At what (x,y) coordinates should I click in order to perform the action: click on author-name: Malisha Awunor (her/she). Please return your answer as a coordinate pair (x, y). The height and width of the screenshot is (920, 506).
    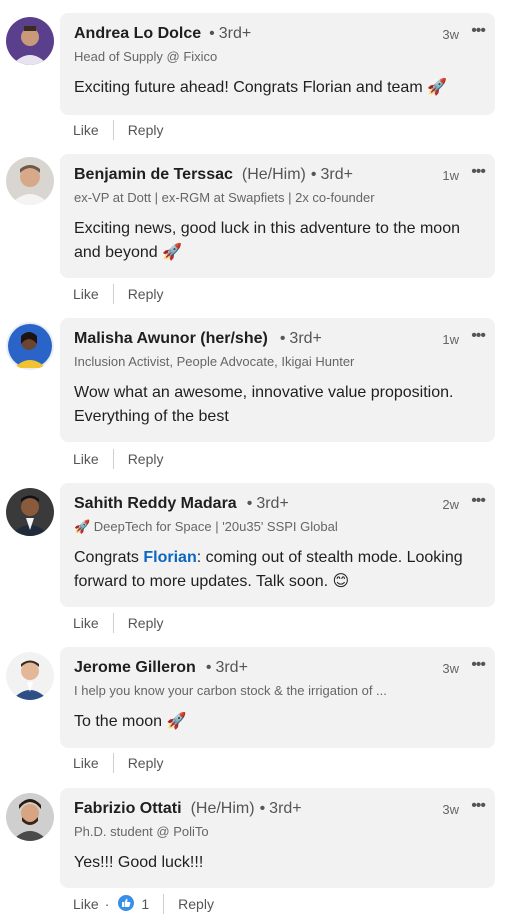
    Looking at the image, I should click on (171, 339).